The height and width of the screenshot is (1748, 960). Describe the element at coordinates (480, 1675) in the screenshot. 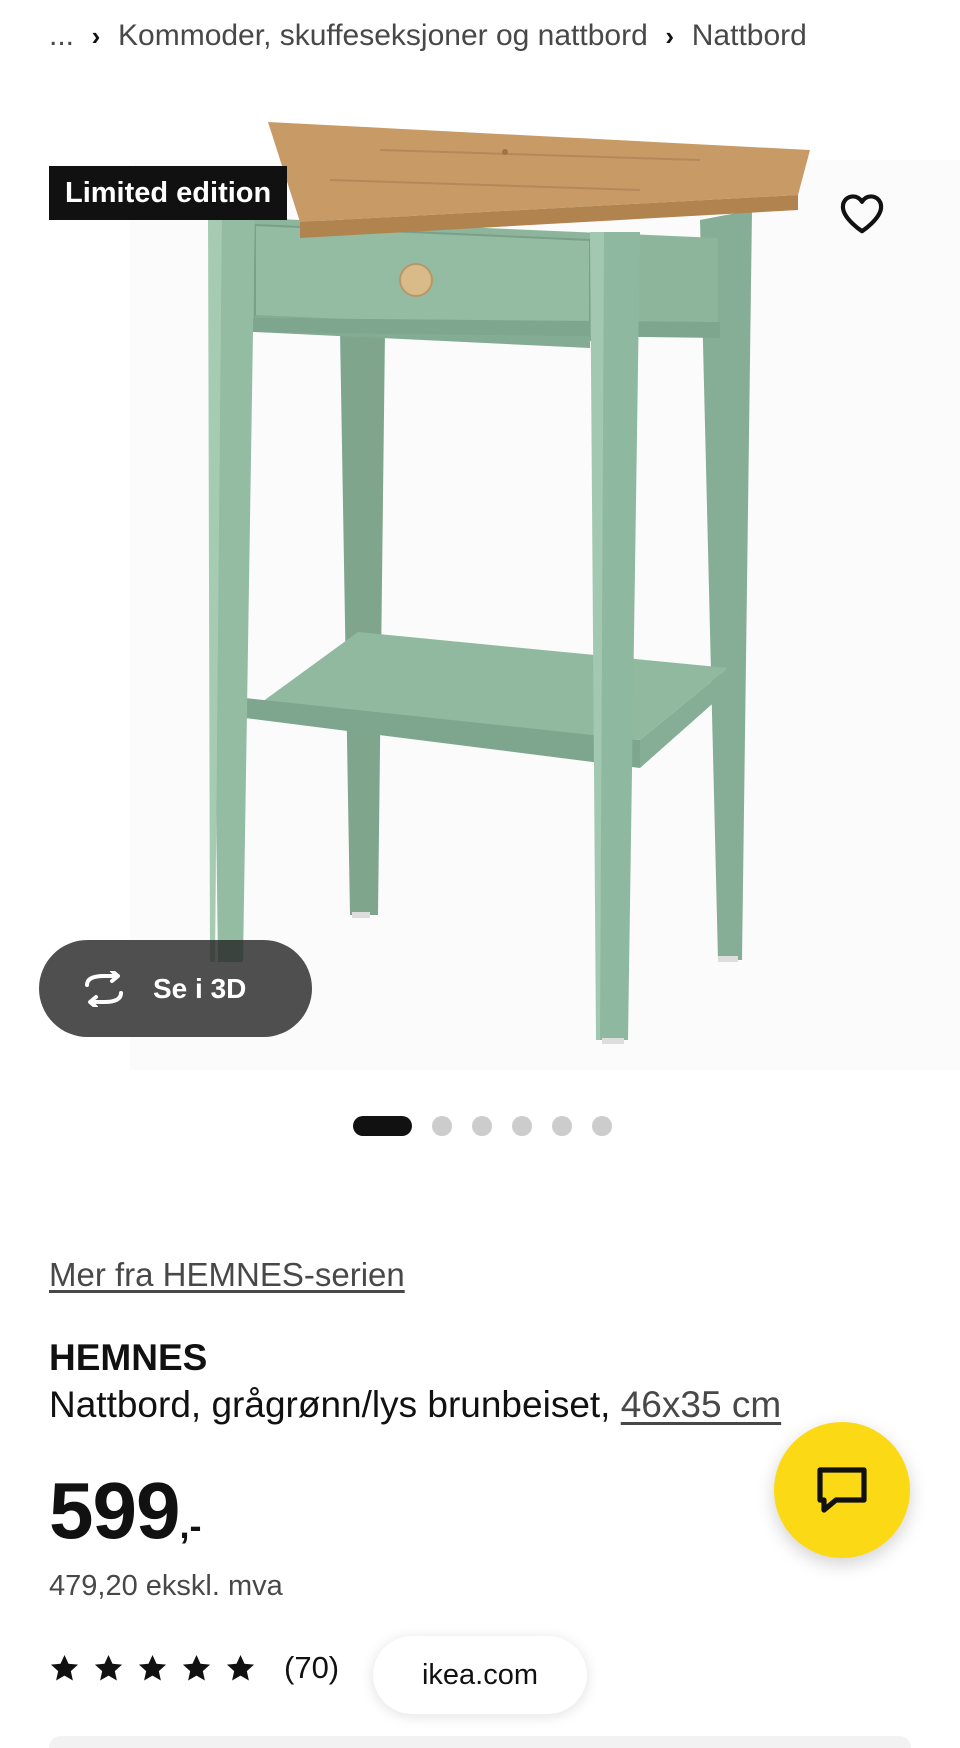

I see `browser-url-bar: ikea.com` at that location.